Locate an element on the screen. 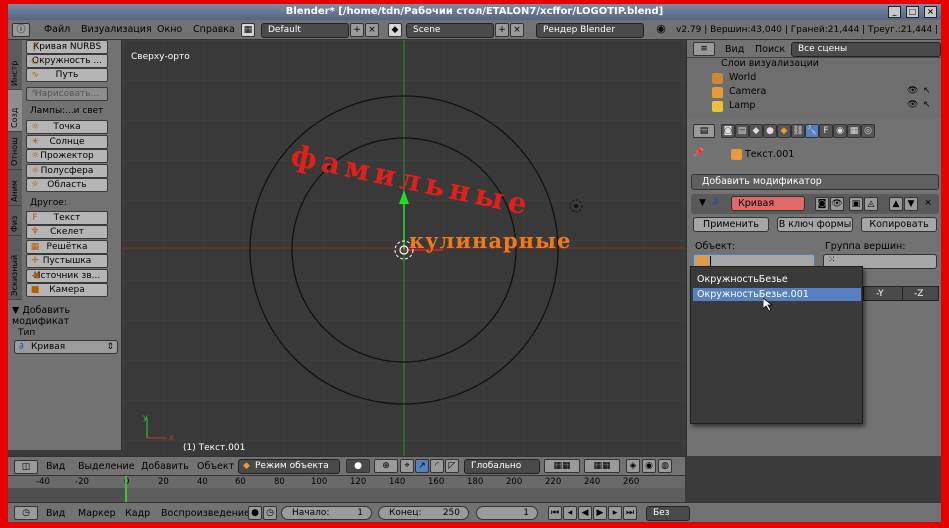 The height and width of the screenshot is (528, 949). tab-texture-icon: ▦ is located at coordinates (854, 131).